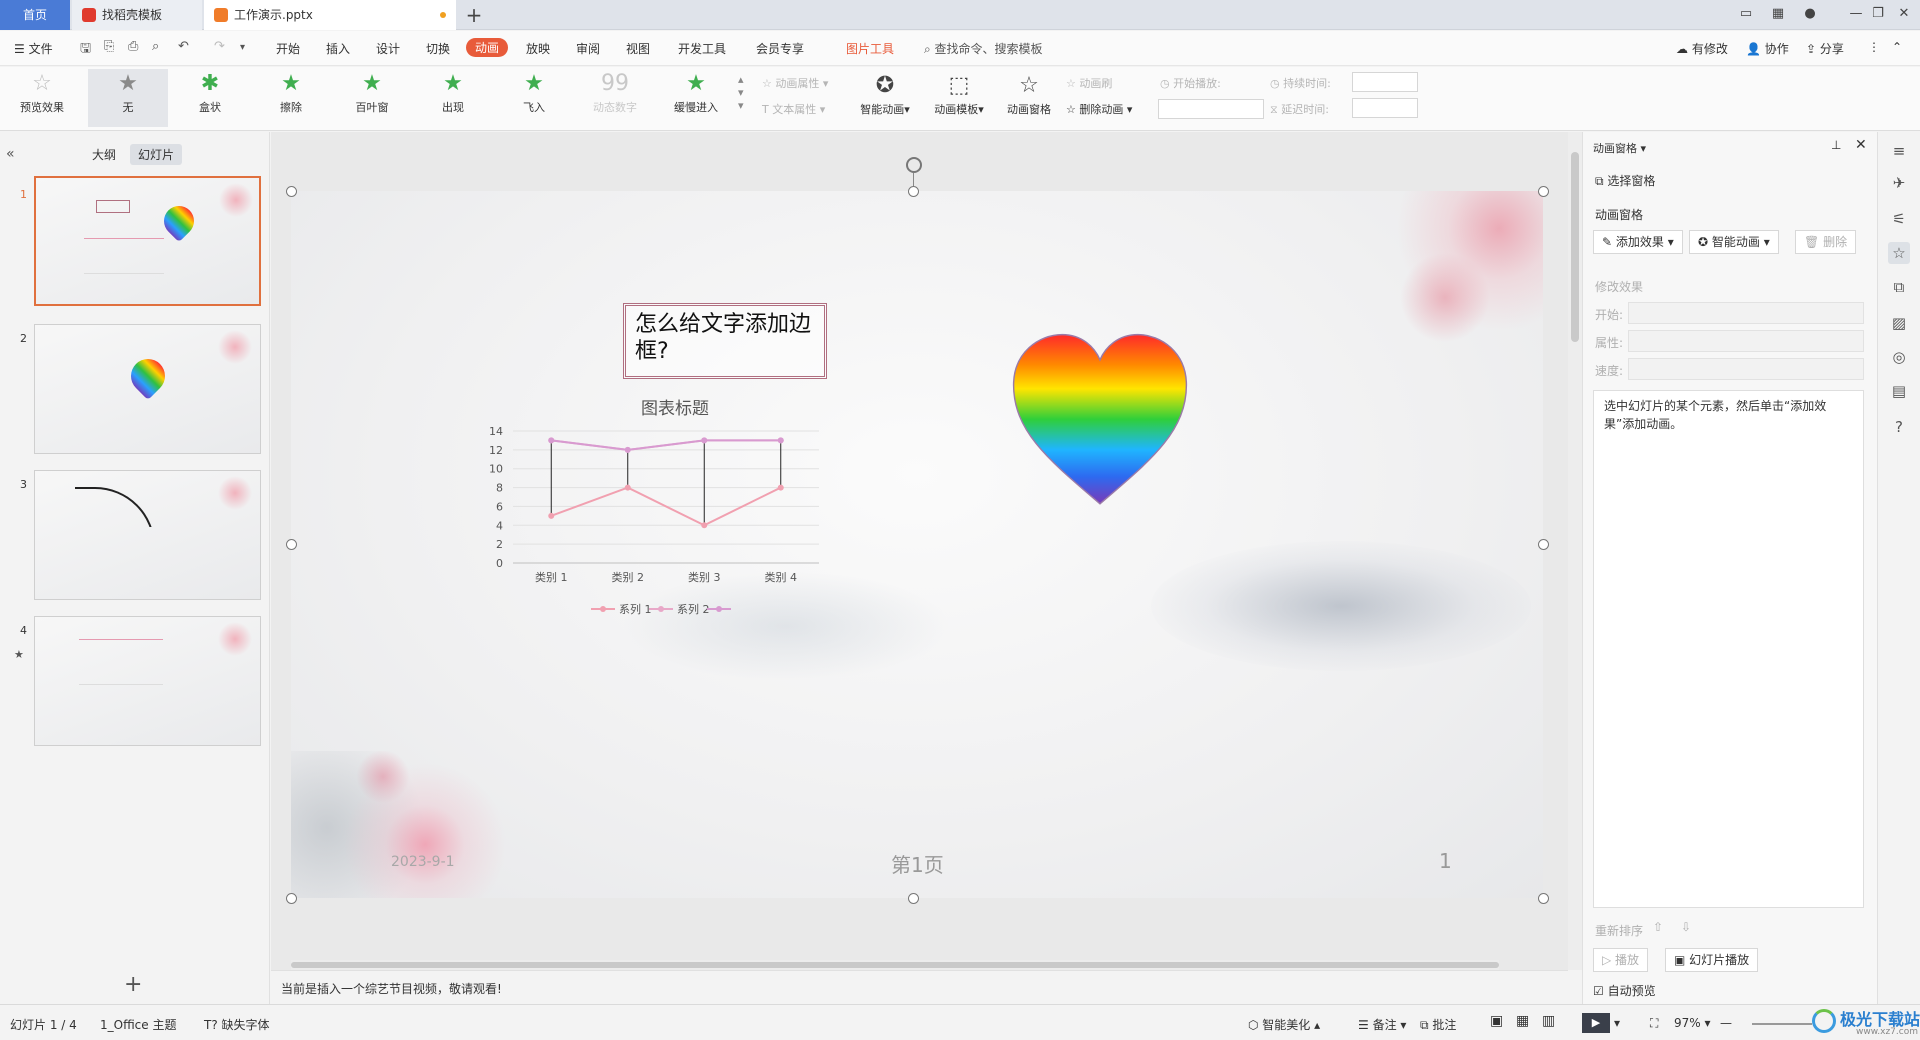 This screenshot has width=1920, height=1040. Describe the element at coordinates (1284, 1024) in the screenshot. I see `beautify-button: ⬡ 智能美化 ▴` at that location.